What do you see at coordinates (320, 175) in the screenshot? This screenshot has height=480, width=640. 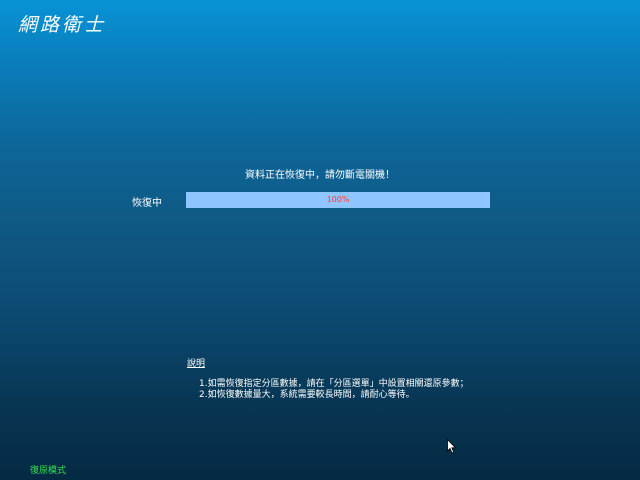 I see `restore-status-message: 資料正在恢復中，請勿斷電關機！` at bounding box center [320, 175].